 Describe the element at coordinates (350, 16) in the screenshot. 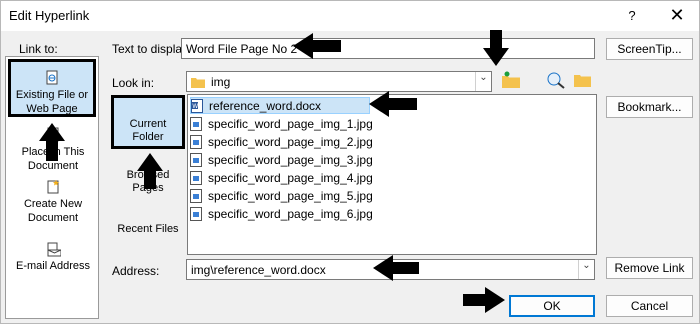

I see `title-bar: Edit Hyperlink ? ✕` at that location.